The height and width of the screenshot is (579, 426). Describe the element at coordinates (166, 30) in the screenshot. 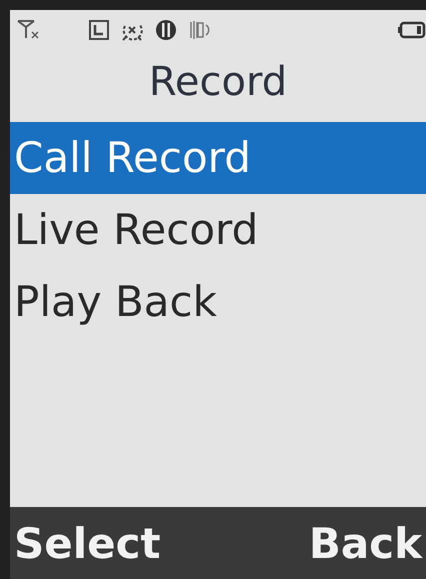

I see `sound-profile-icon` at that location.